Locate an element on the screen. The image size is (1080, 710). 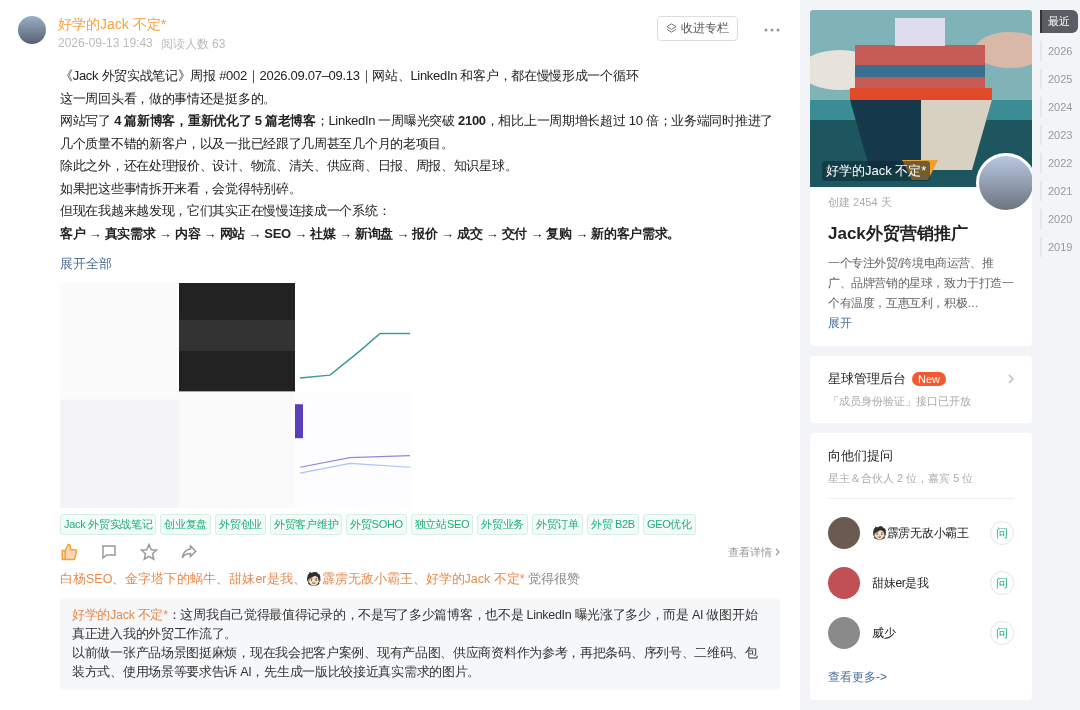
thumbs-up-icon is located at coordinates (69, 552).